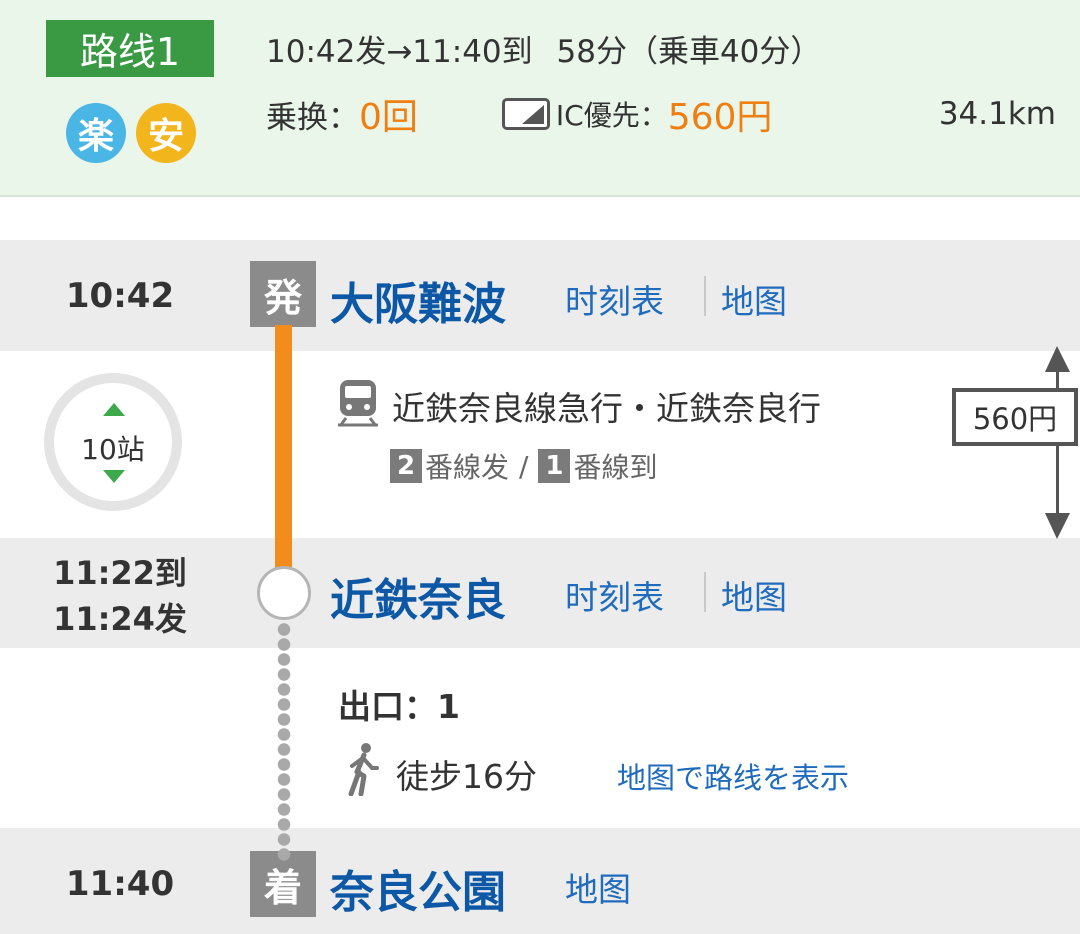  Describe the element at coordinates (540, 881) in the screenshot. I see `arrival-row: 11:40 着 奈良公園 地图` at that location.